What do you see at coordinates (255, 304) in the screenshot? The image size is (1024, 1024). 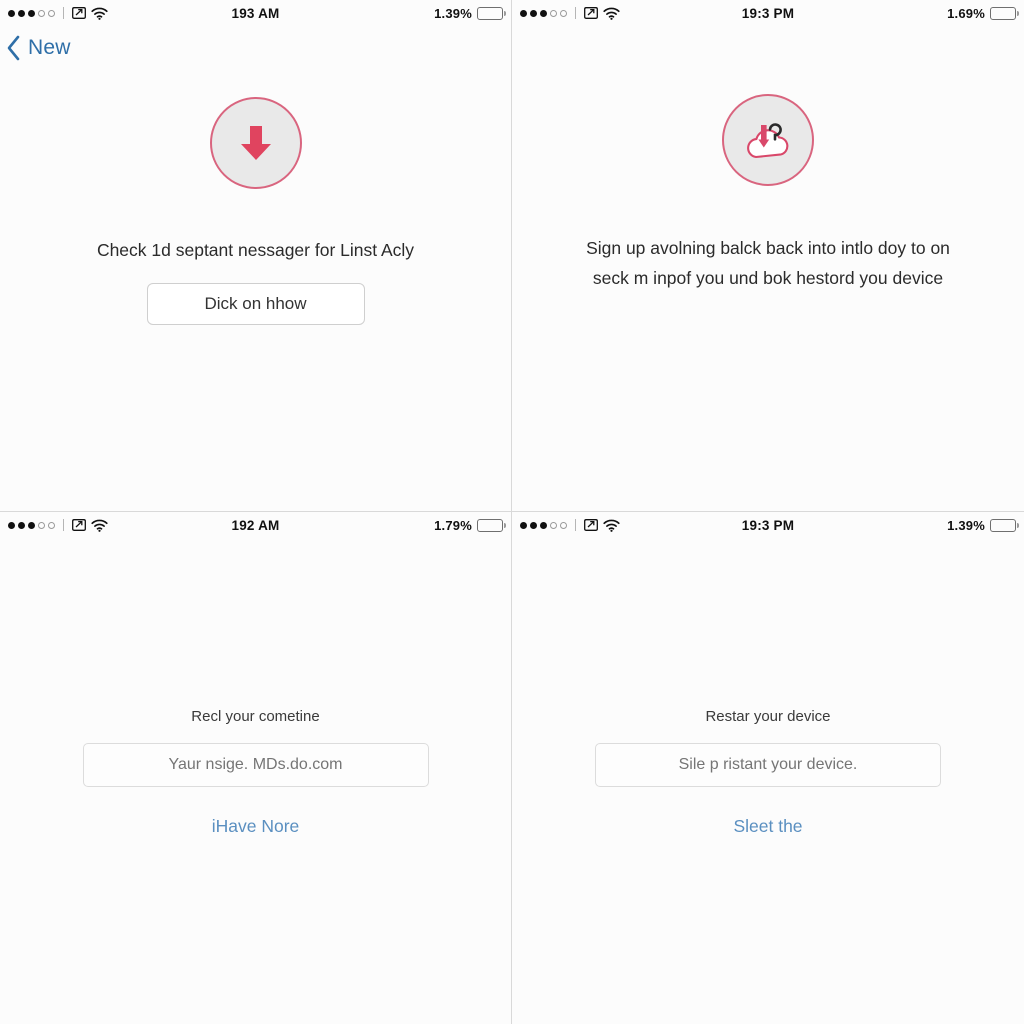 I see `primary-action-button: Dick on hhow` at bounding box center [255, 304].